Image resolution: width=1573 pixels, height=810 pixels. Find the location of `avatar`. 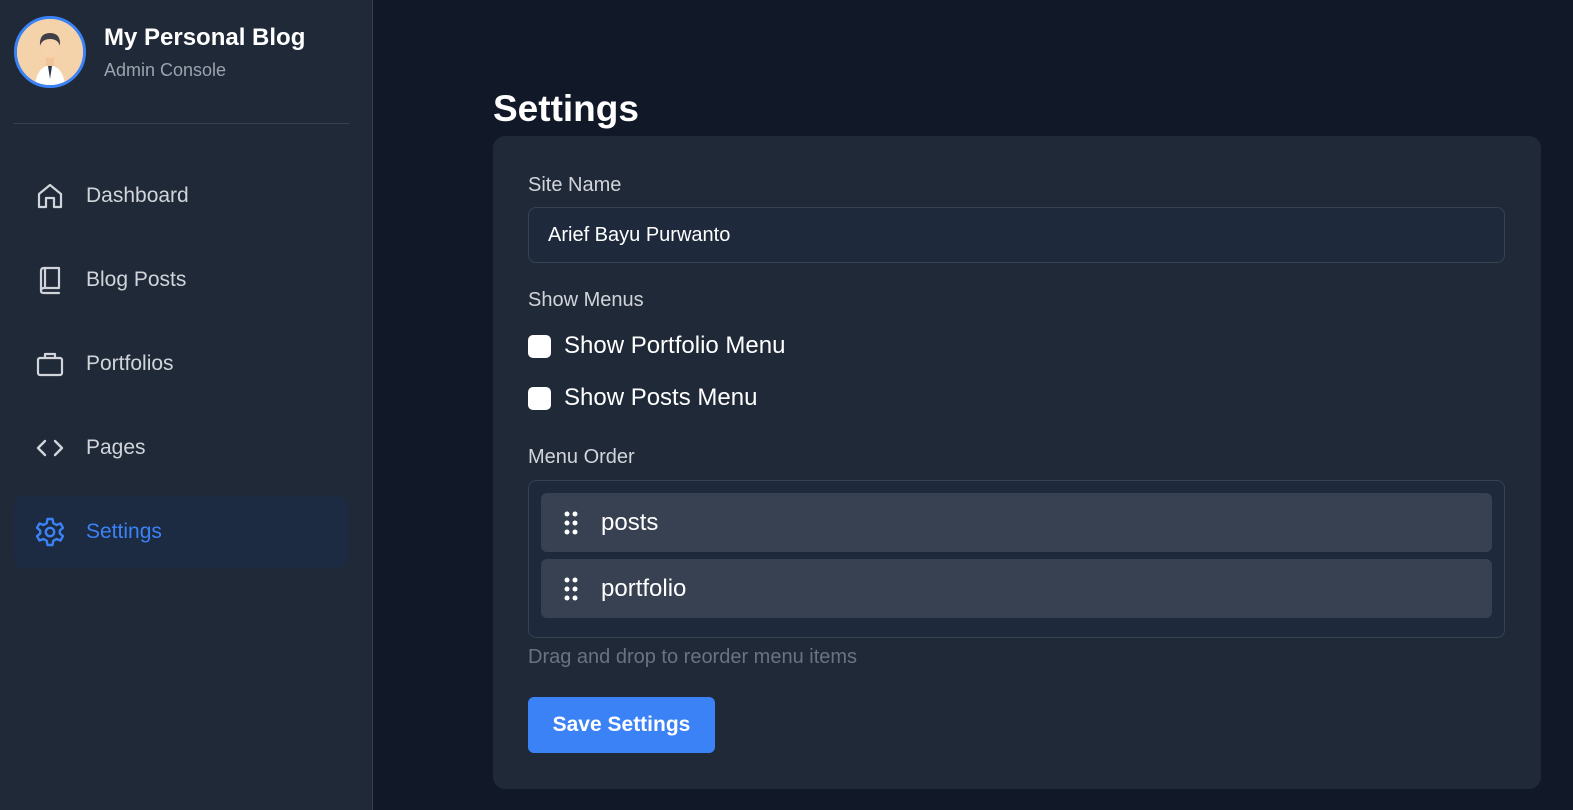

avatar is located at coordinates (50, 52).